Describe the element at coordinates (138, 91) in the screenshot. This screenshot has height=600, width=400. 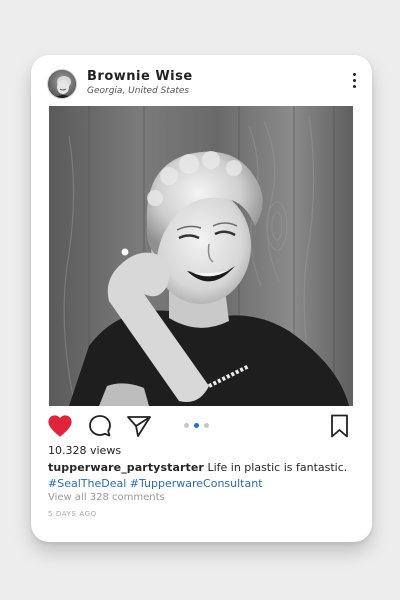
I see `location-label: Georgia, United States` at that location.